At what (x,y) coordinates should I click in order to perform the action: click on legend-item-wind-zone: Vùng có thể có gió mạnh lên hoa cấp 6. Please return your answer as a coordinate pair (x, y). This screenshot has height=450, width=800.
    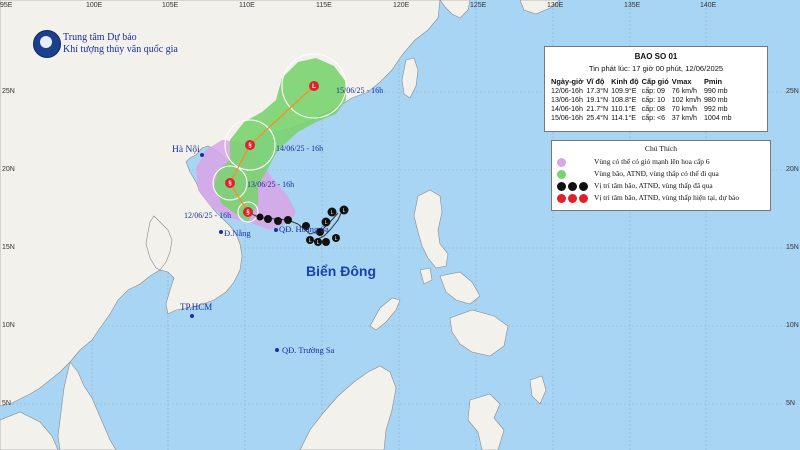
    Looking at the image, I should click on (661, 162).